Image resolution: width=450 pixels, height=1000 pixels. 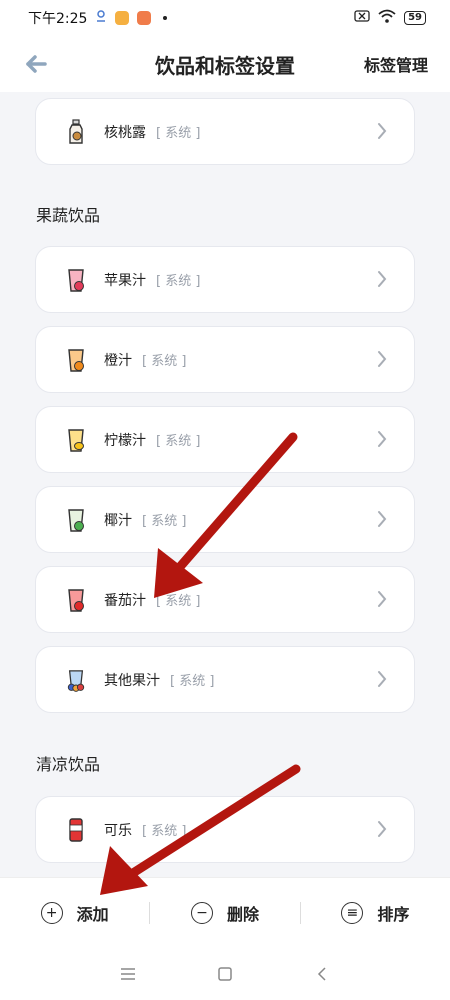 What do you see at coordinates (118, 360) in the screenshot?
I see `drink-name: 橙汁` at bounding box center [118, 360].